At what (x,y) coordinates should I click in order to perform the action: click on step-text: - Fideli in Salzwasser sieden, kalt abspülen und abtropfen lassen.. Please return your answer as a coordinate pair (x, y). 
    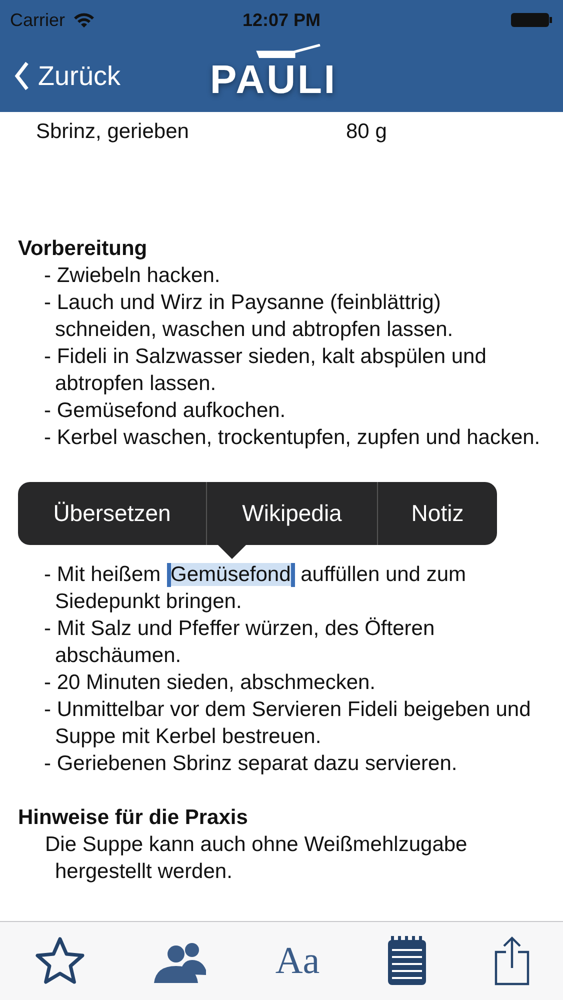
    Looking at the image, I should click on (265, 370).